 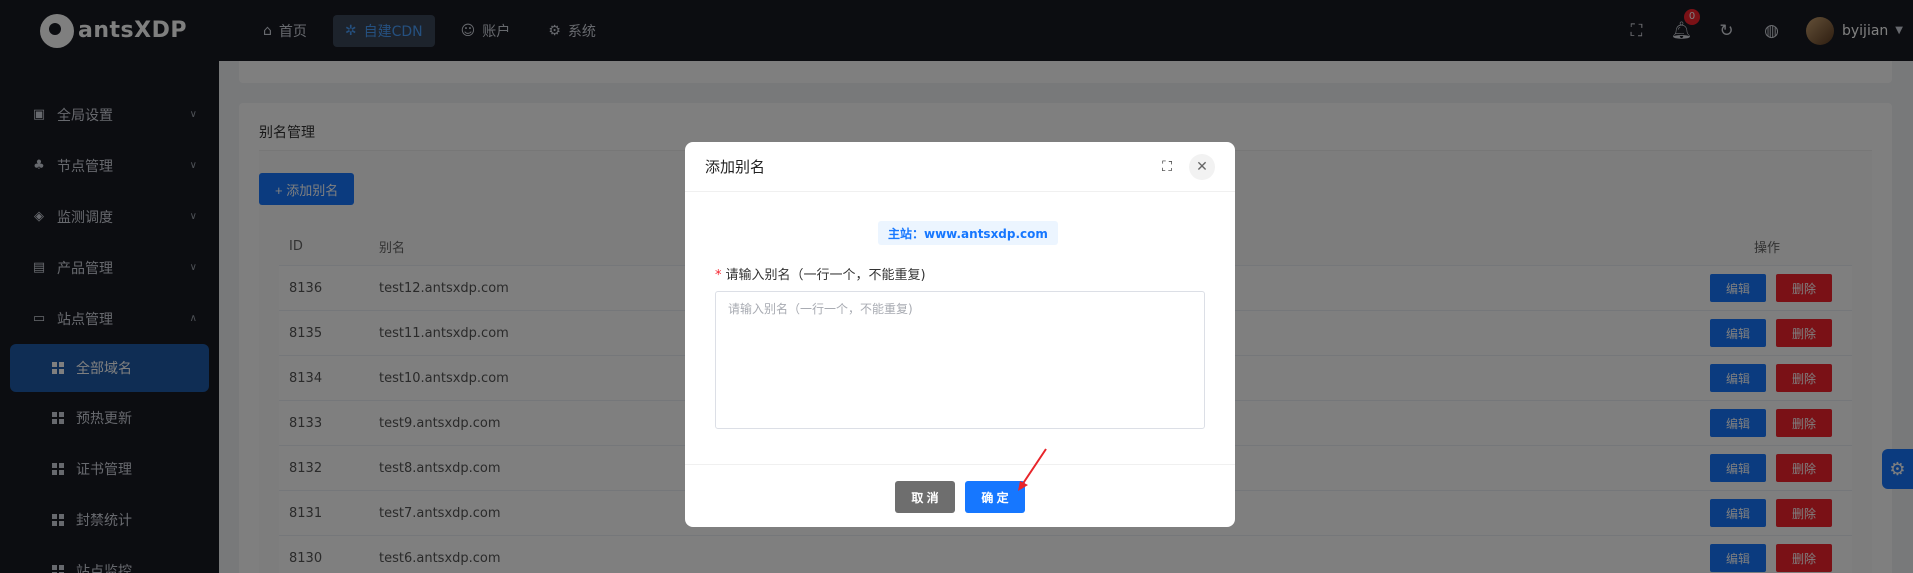 What do you see at coordinates (1187, 166) in the screenshot?
I see `dialog-tools: ⛶ ✕` at bounding box center [1187, 166].